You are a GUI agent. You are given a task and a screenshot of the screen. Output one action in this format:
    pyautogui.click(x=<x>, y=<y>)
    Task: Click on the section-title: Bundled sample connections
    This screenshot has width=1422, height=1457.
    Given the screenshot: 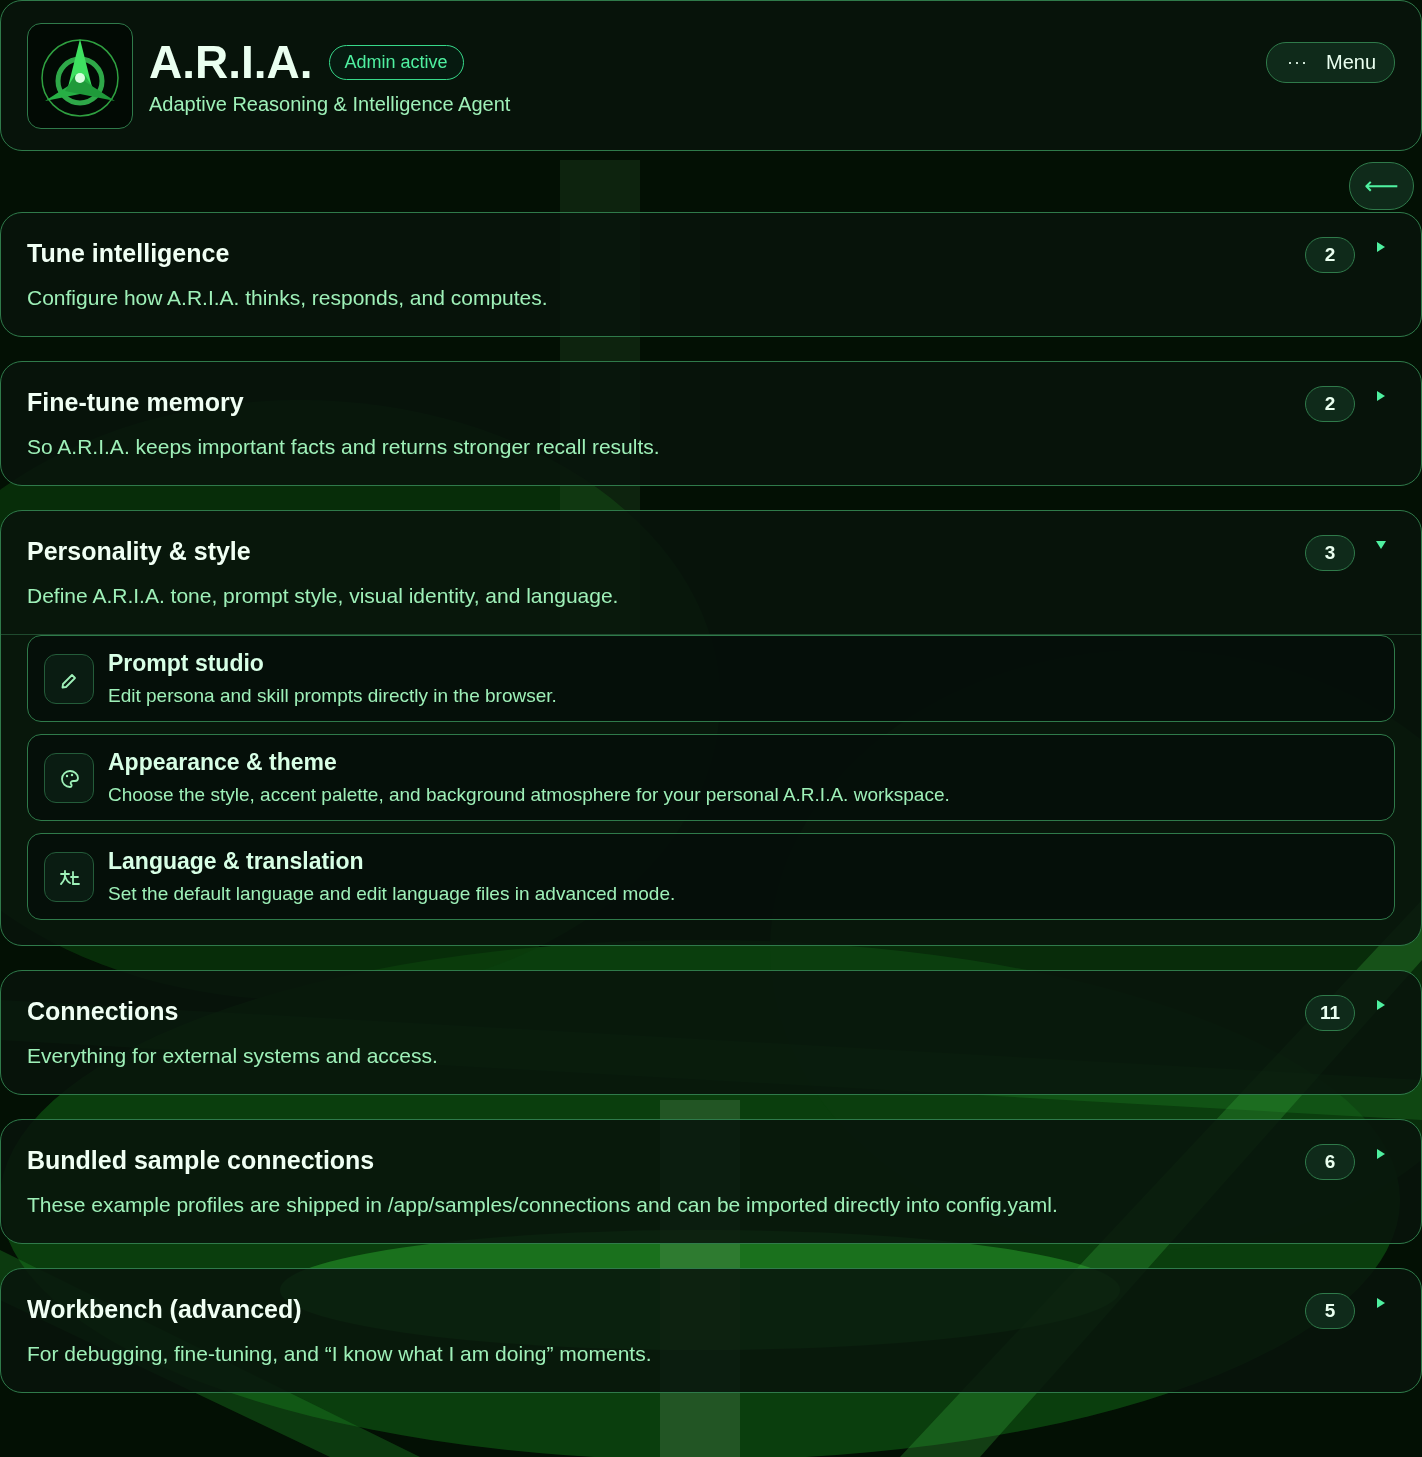 What is the action you would take?
    pyautogui.click(x=660, y=1160)
    